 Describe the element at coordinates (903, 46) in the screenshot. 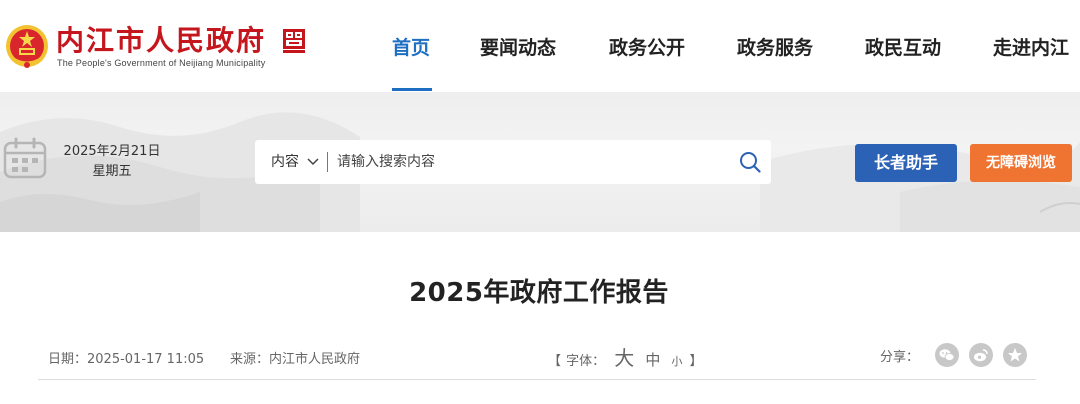

I see `nav-interaction: 政民互动` at that location.